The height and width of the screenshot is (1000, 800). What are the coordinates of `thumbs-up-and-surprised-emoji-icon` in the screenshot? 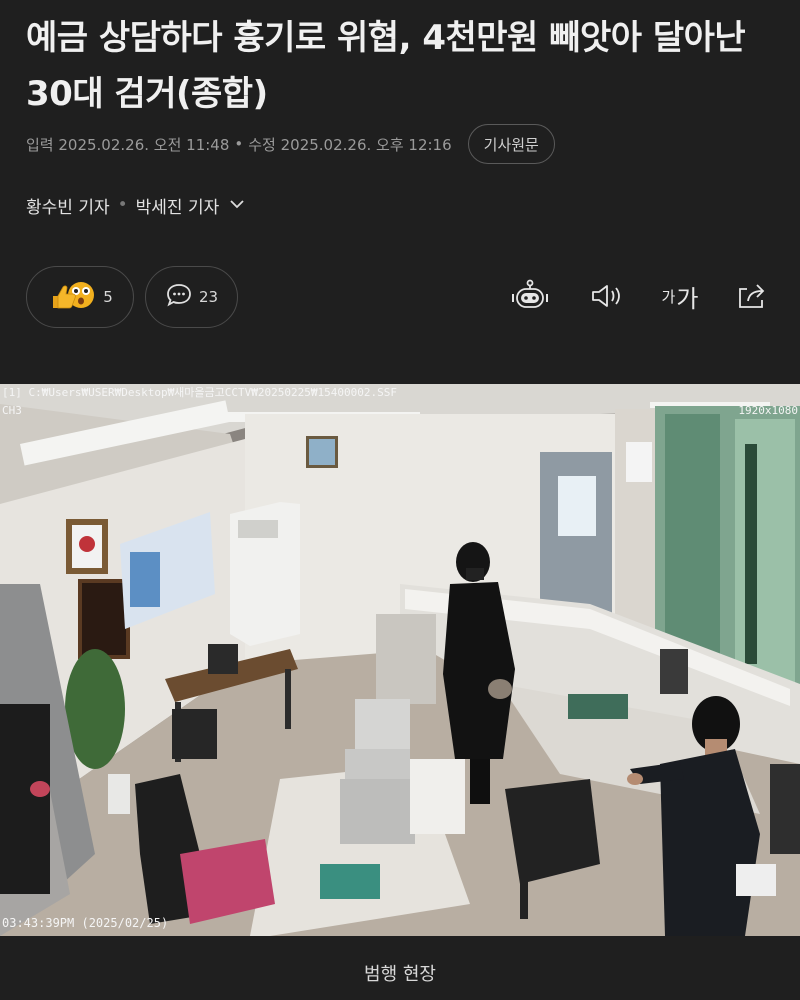 It's located at (72, 297).